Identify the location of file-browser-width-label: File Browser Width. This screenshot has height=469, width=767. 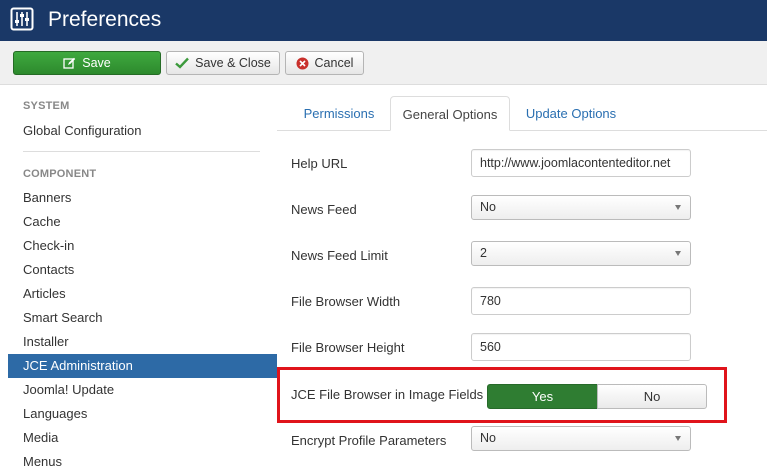
(346, 301).